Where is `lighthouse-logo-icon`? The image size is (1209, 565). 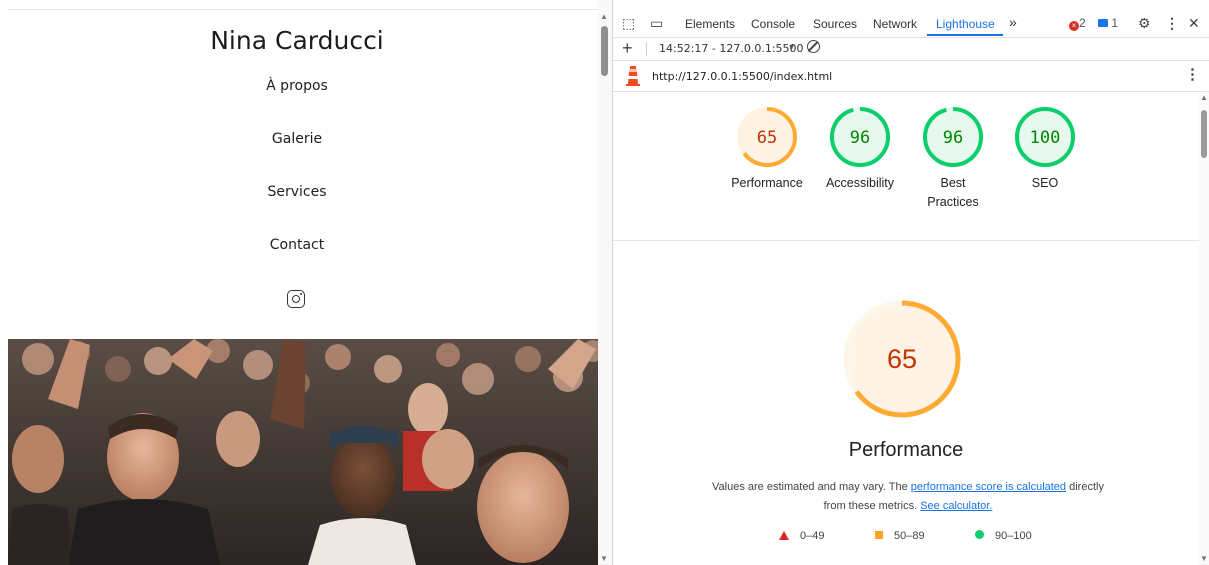 lighthouse-logo-icon is located at coordinates (633, 76).